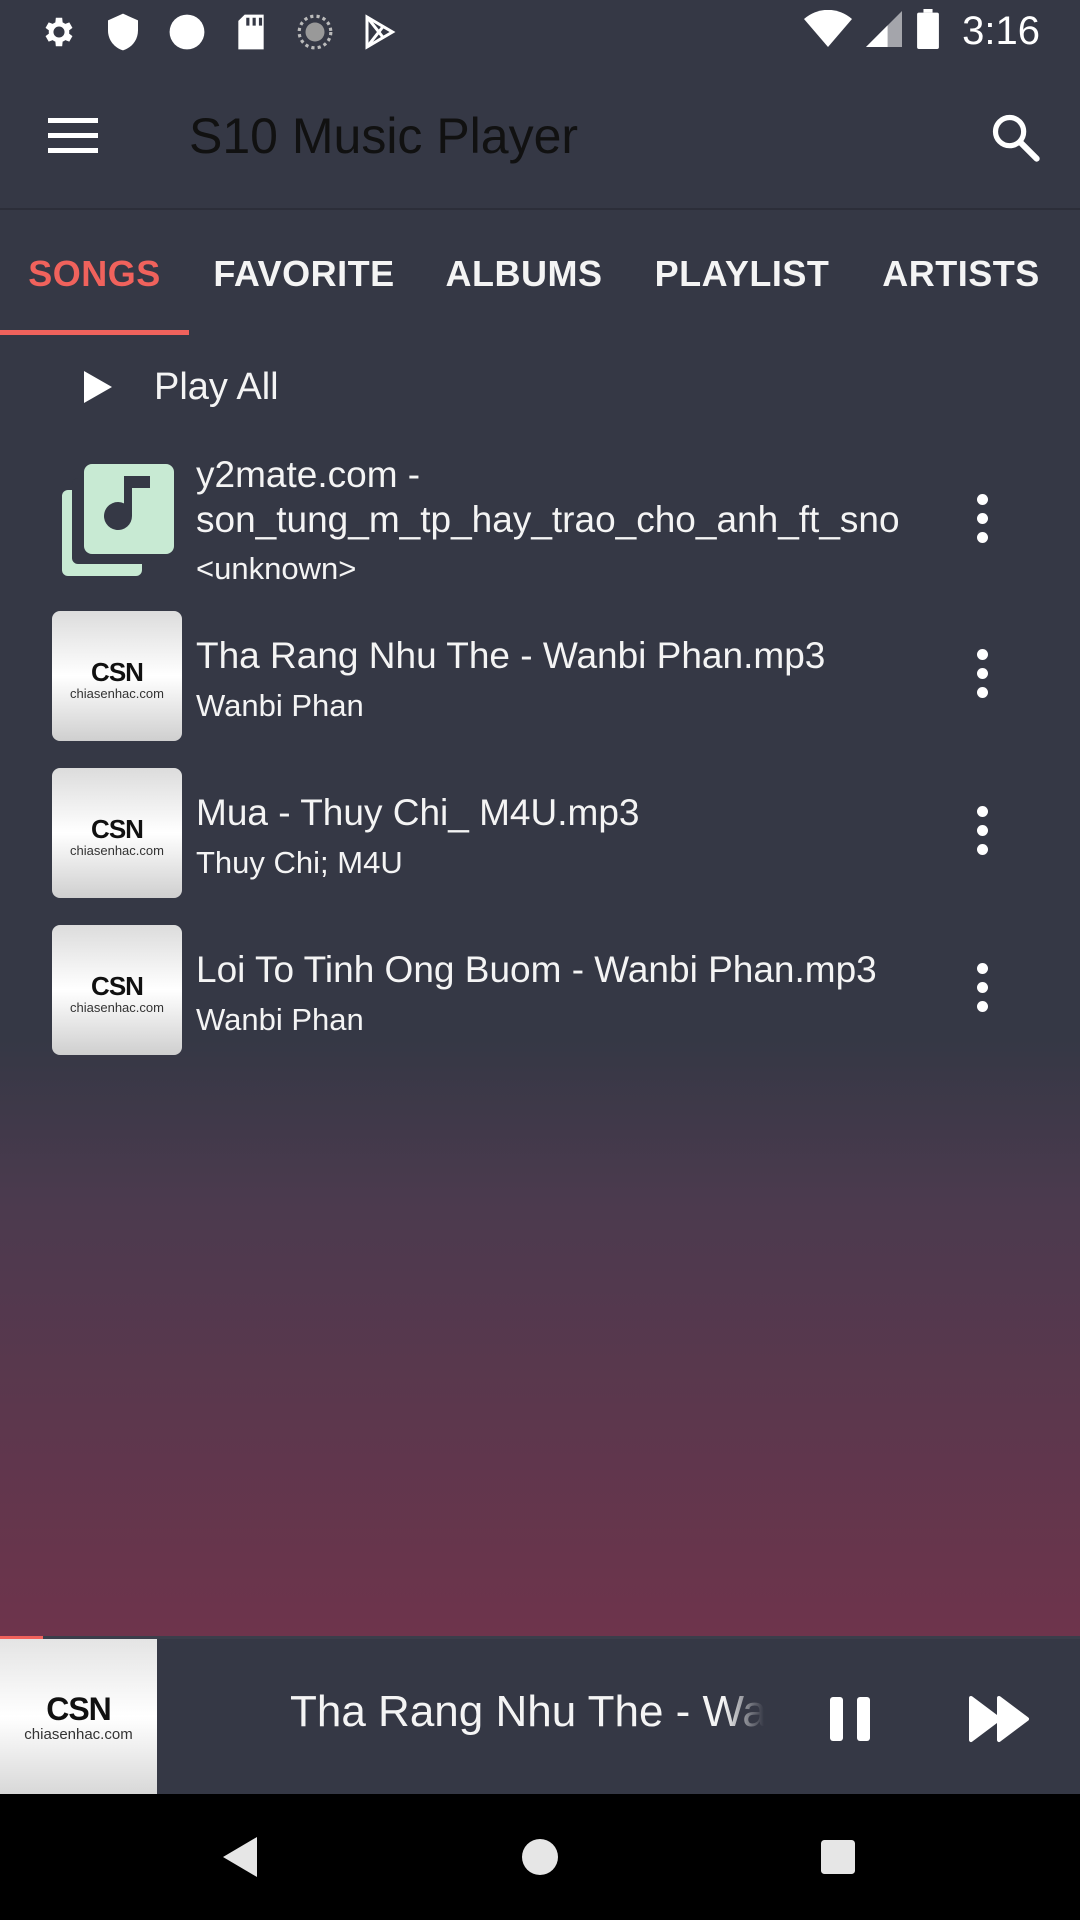  Describe the element at coordinates (384, 136) in the screenshot. I see `app-title: S10 Music Player` at that location.